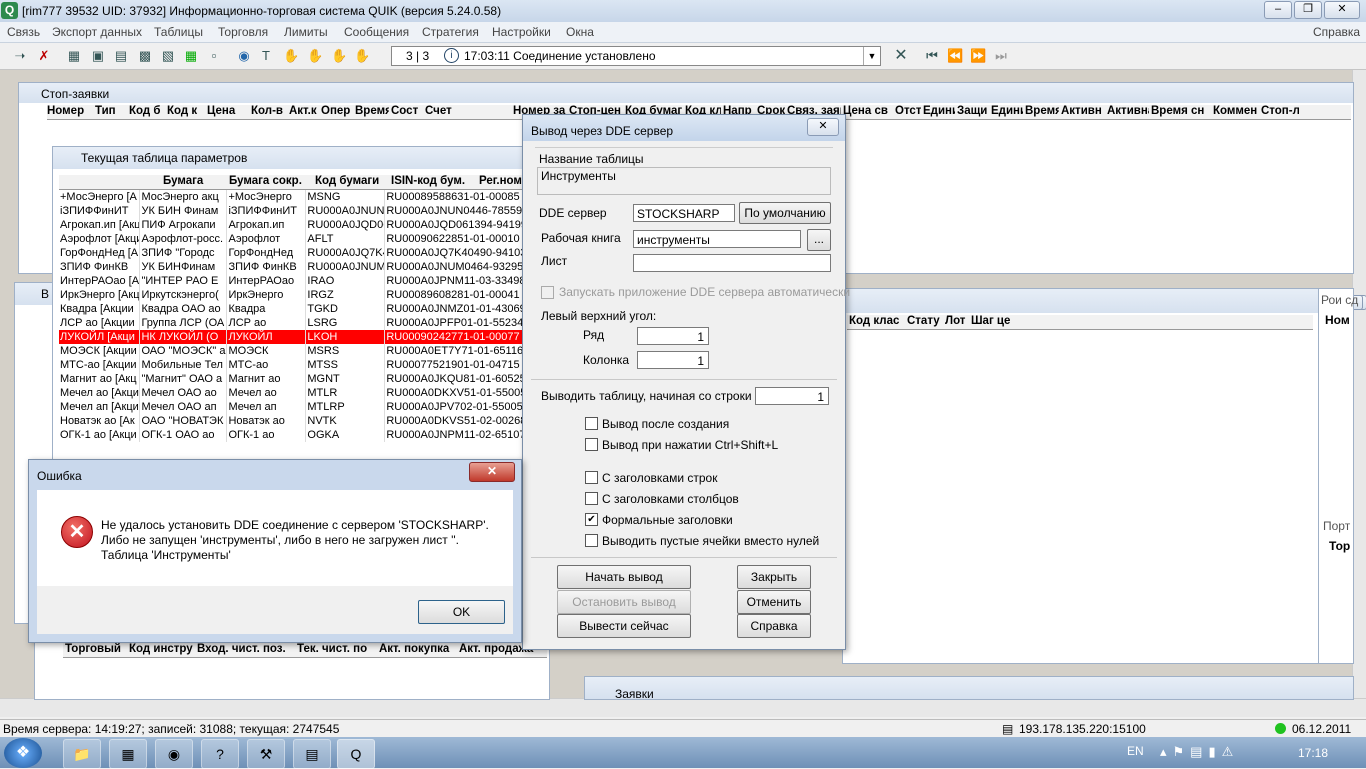 This screenshot has width=1366, height=769. I want to click on hand3-icon: ✋, so click(339, 56).